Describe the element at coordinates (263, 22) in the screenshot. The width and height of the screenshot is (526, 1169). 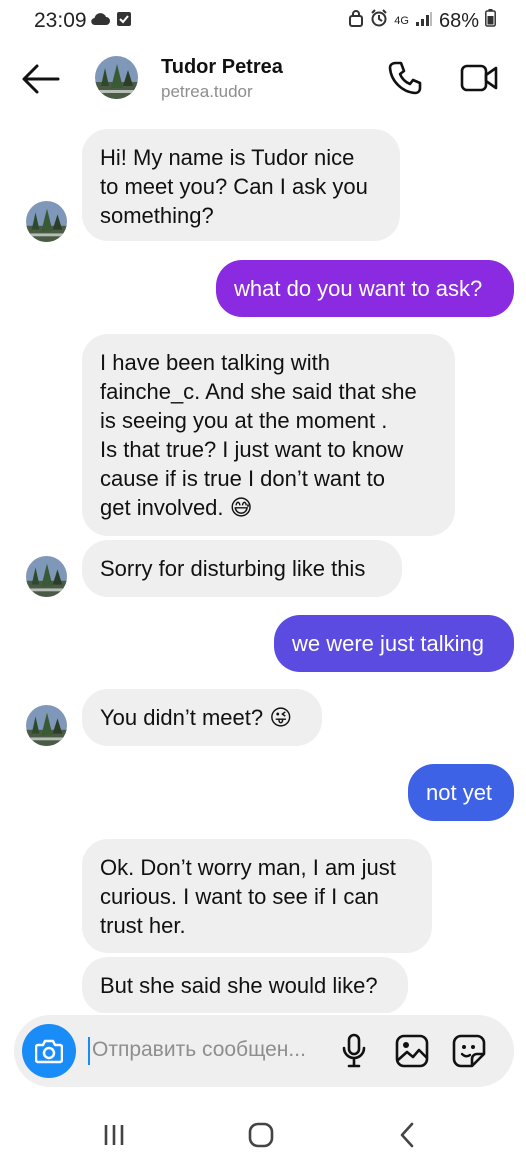
I see `status-bar: 23:09 4G 68%` at that location.